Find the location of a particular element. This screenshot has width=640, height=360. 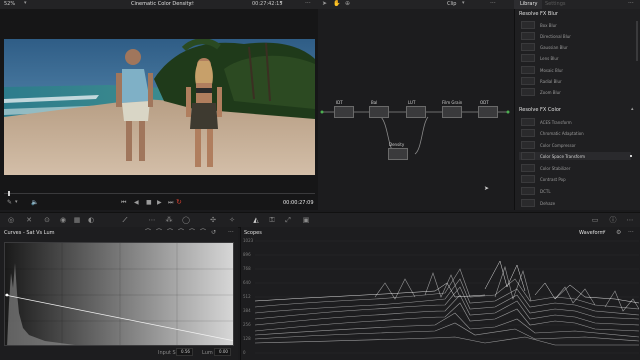

curve-graph is located at coordinates (119, 294).